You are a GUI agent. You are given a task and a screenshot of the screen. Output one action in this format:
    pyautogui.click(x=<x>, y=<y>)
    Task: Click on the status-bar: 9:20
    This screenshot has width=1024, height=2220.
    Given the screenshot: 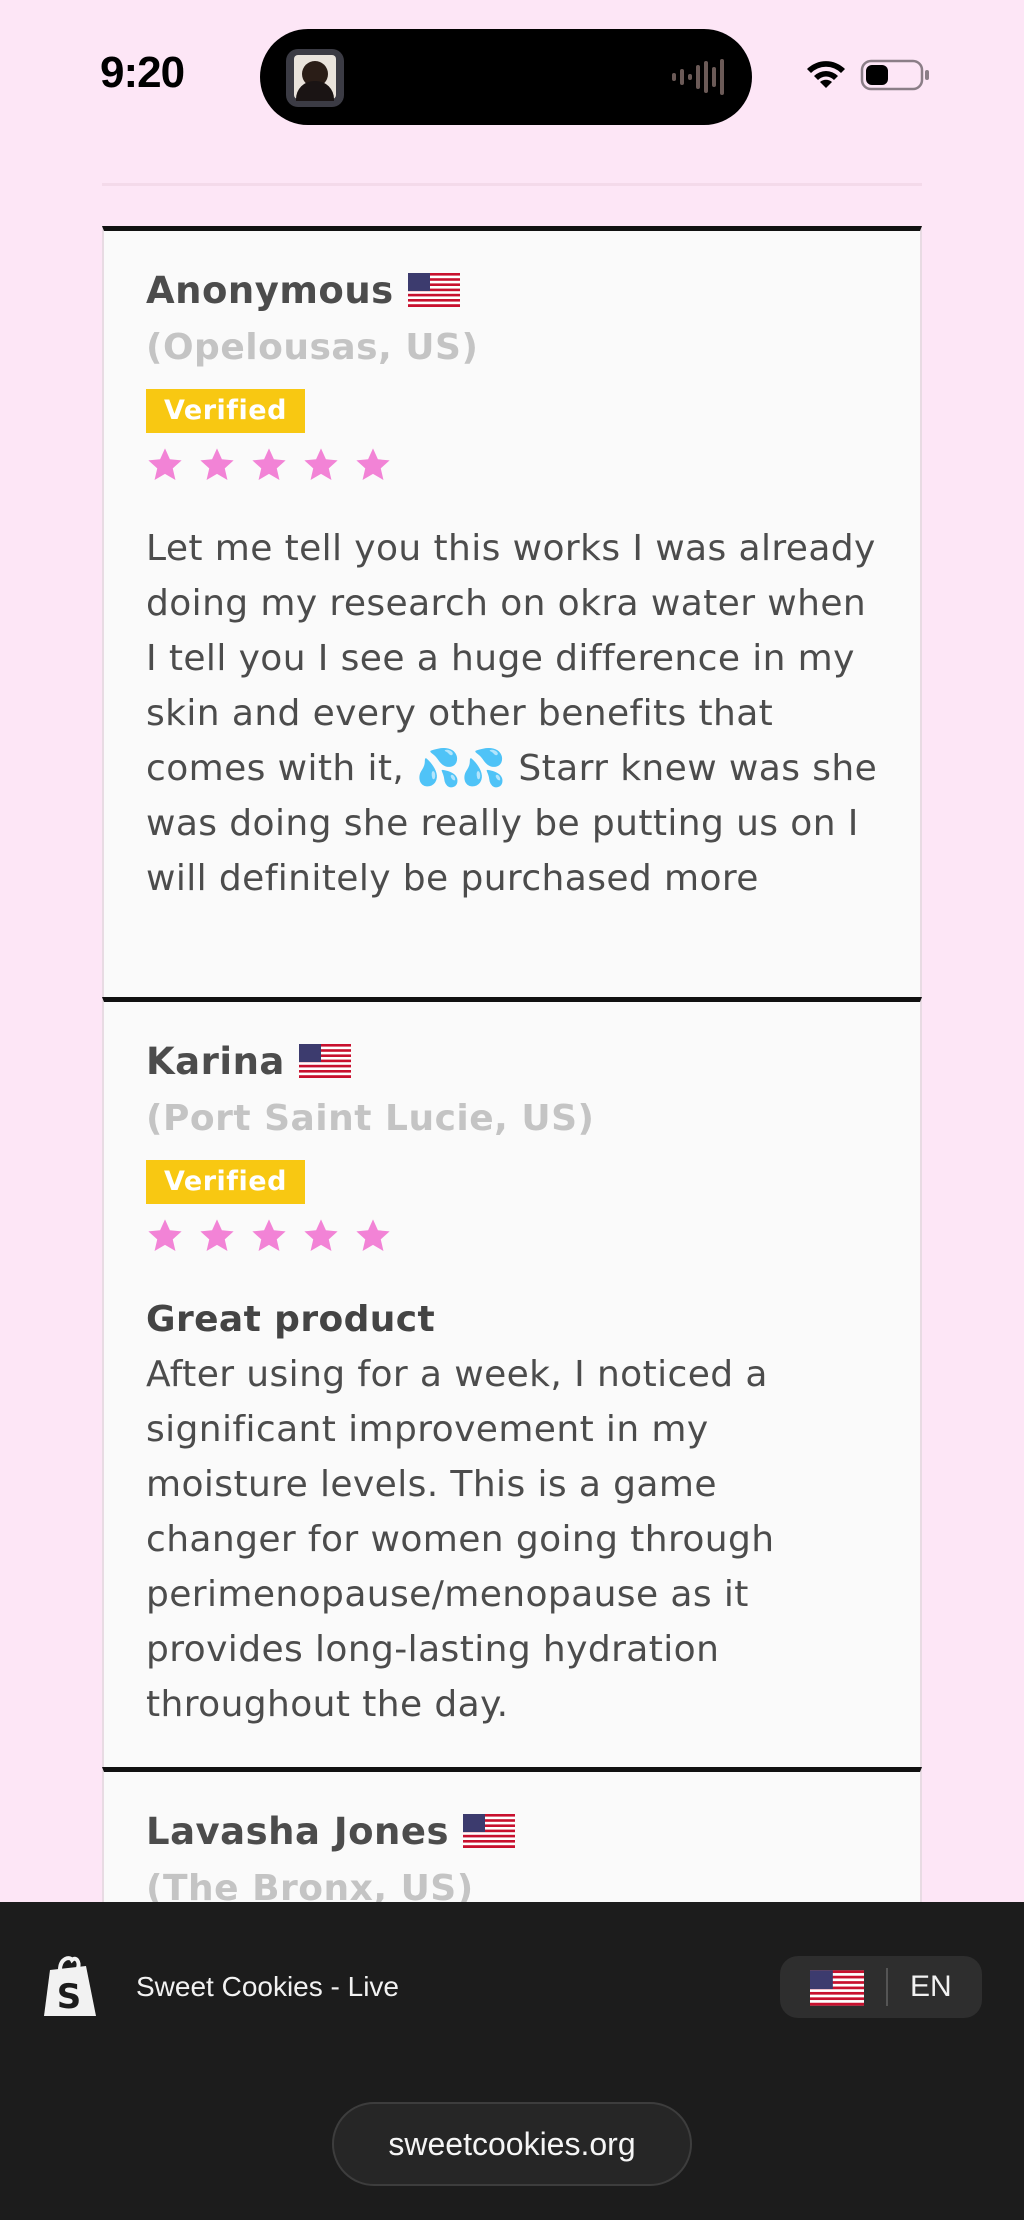 What is the action you would take?
    pyautogui.click(x=512, y=75)
    